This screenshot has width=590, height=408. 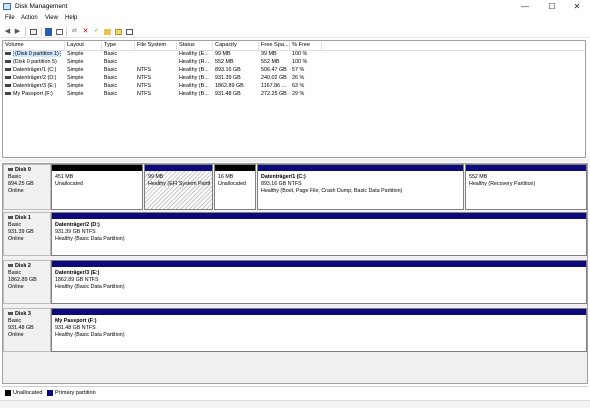 What do you see at coordinates (35, 78) in the screenshot?
I see `volume-name: Datenträger/2 (D:)` at bounding box center [35, 78].